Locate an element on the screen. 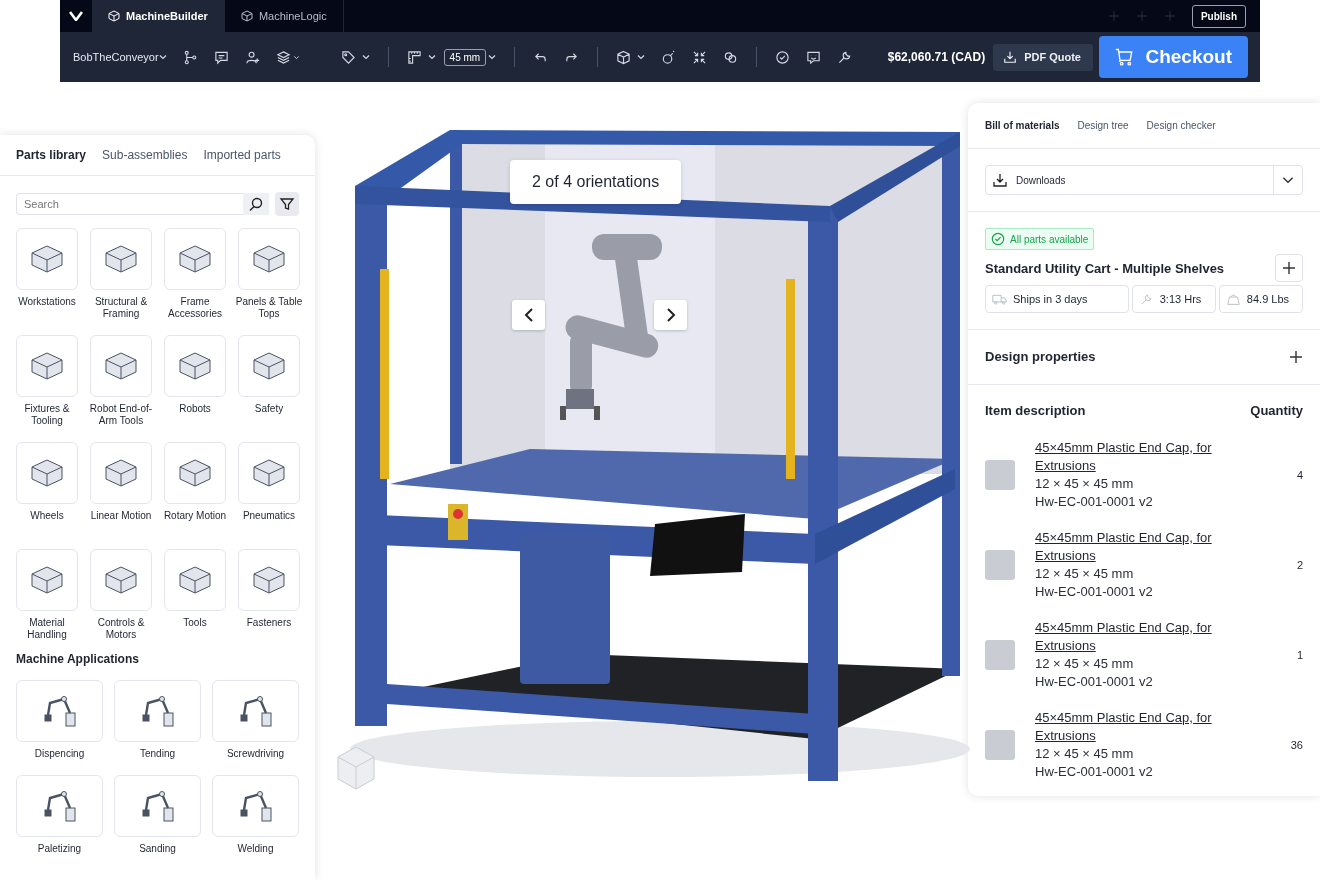 The height and width of the screenshot is (880, 1320). search-icon is located at coordinates (256, 204).